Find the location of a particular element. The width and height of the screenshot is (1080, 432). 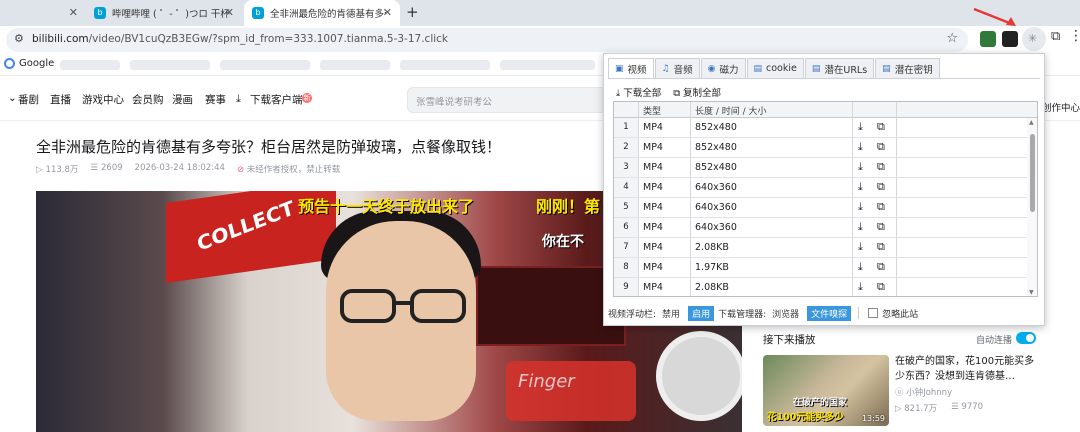

scroll-down-icon: ▼ is located at coordinates (1031, 292).